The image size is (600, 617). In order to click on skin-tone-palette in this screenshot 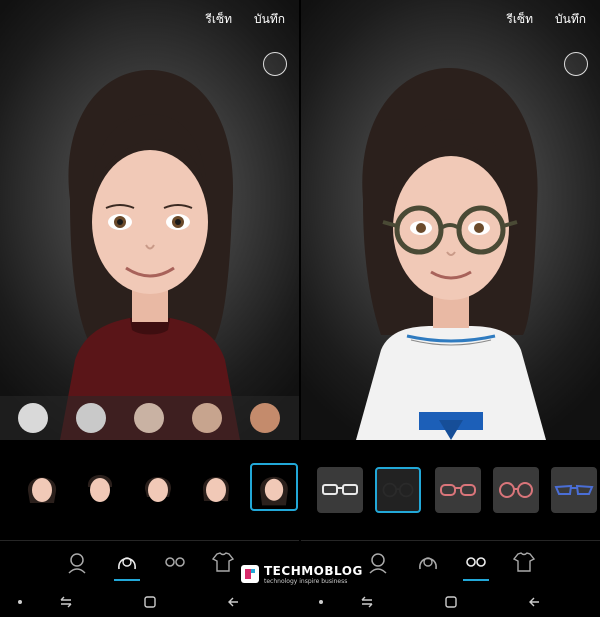, I will do `click(149, 418)`.